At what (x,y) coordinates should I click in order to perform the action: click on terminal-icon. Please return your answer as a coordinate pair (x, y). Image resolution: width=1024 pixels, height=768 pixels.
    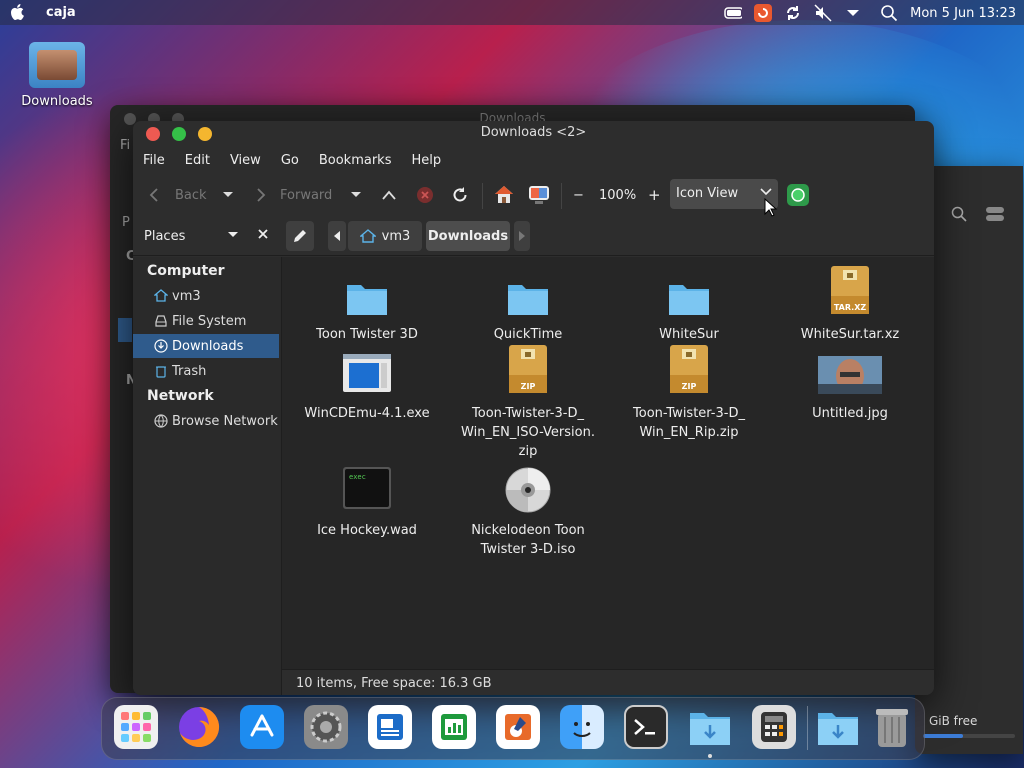
    Looking at the image, I should click on (646, 727).